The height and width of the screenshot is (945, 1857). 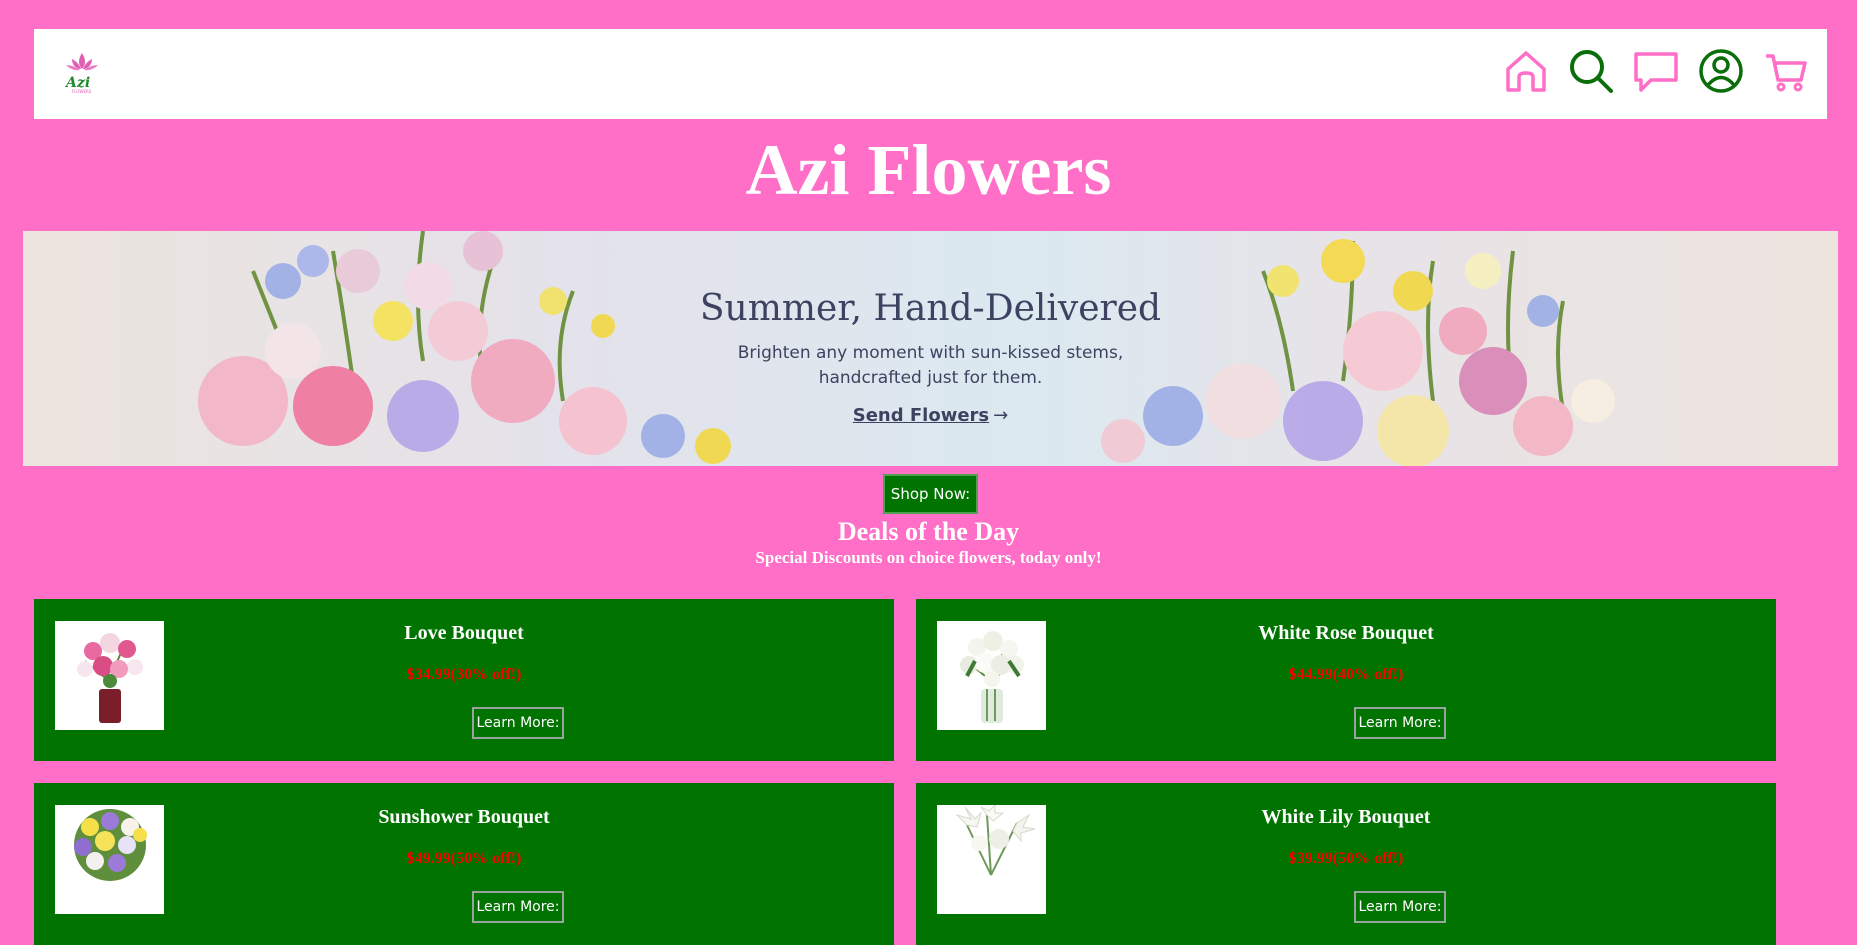 What do you see at coordinates (928, 531) in the screenshot?
I see `deals-title: Deals of the Day` at bounding box center [928, 531].